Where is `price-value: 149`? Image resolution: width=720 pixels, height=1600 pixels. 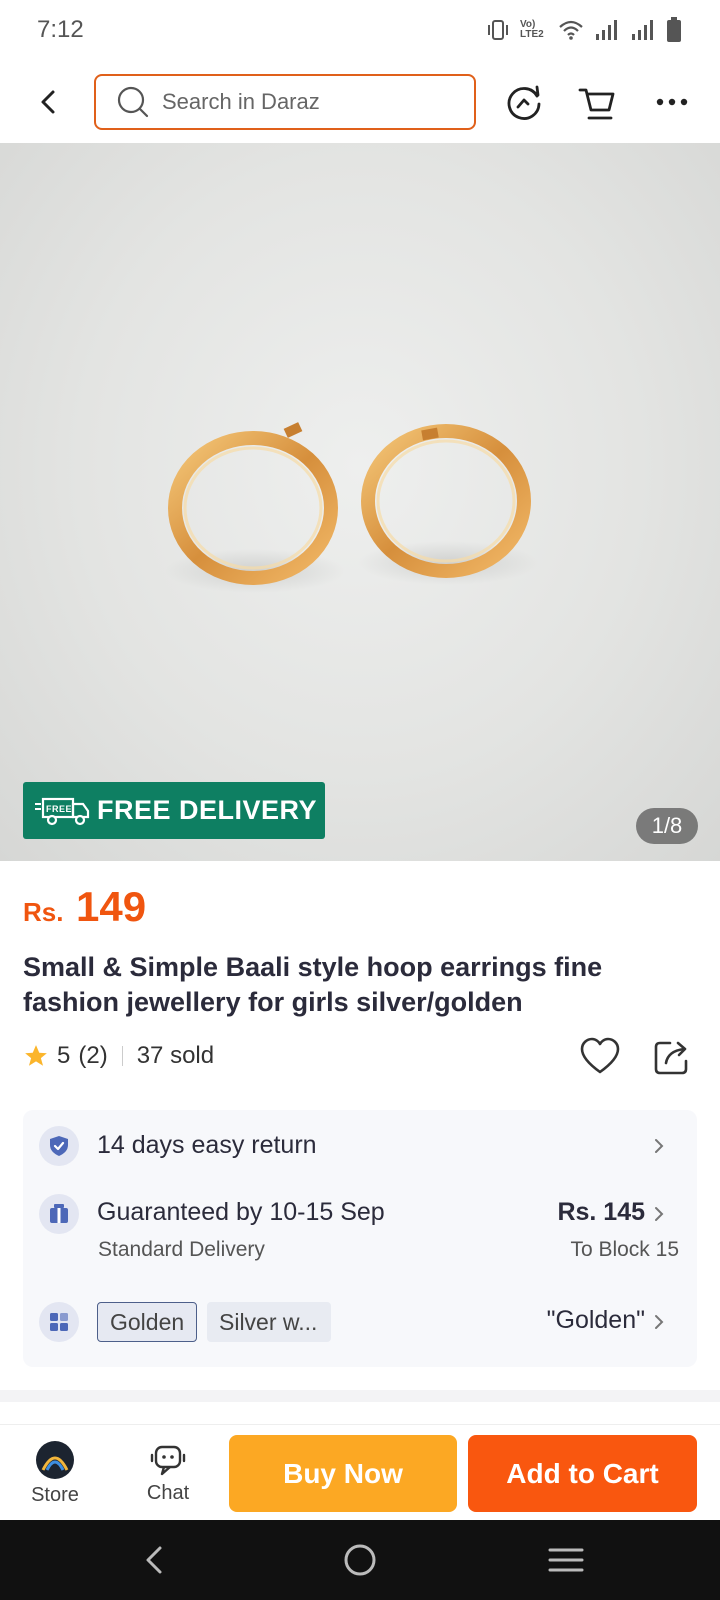 price-value: 149 is located at coordinates (111, 906).